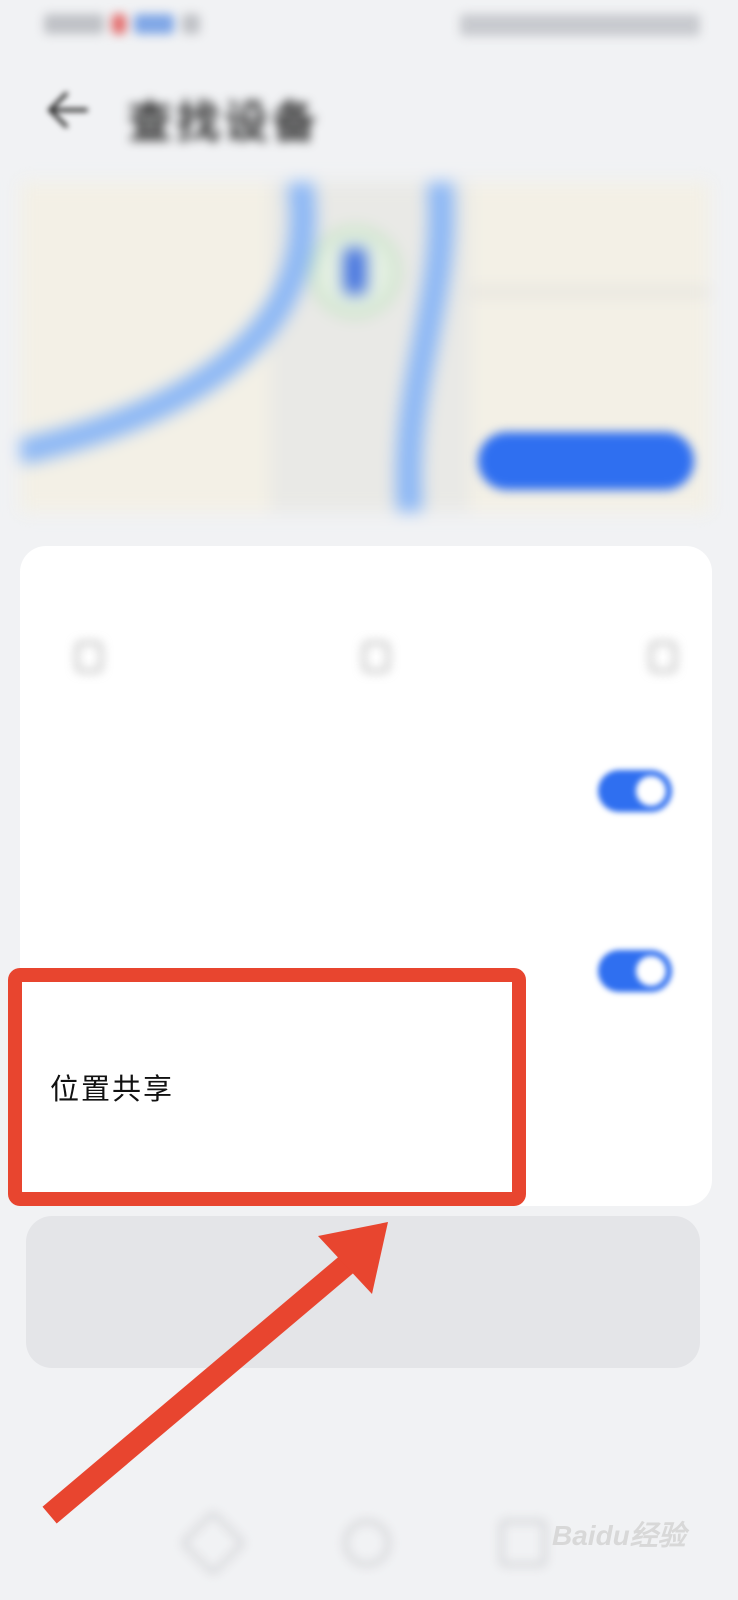 Image resolution: width=738 pixels, height=1600 pixels. I want to click on watermark: Baidu经验, so click(619, 1535).